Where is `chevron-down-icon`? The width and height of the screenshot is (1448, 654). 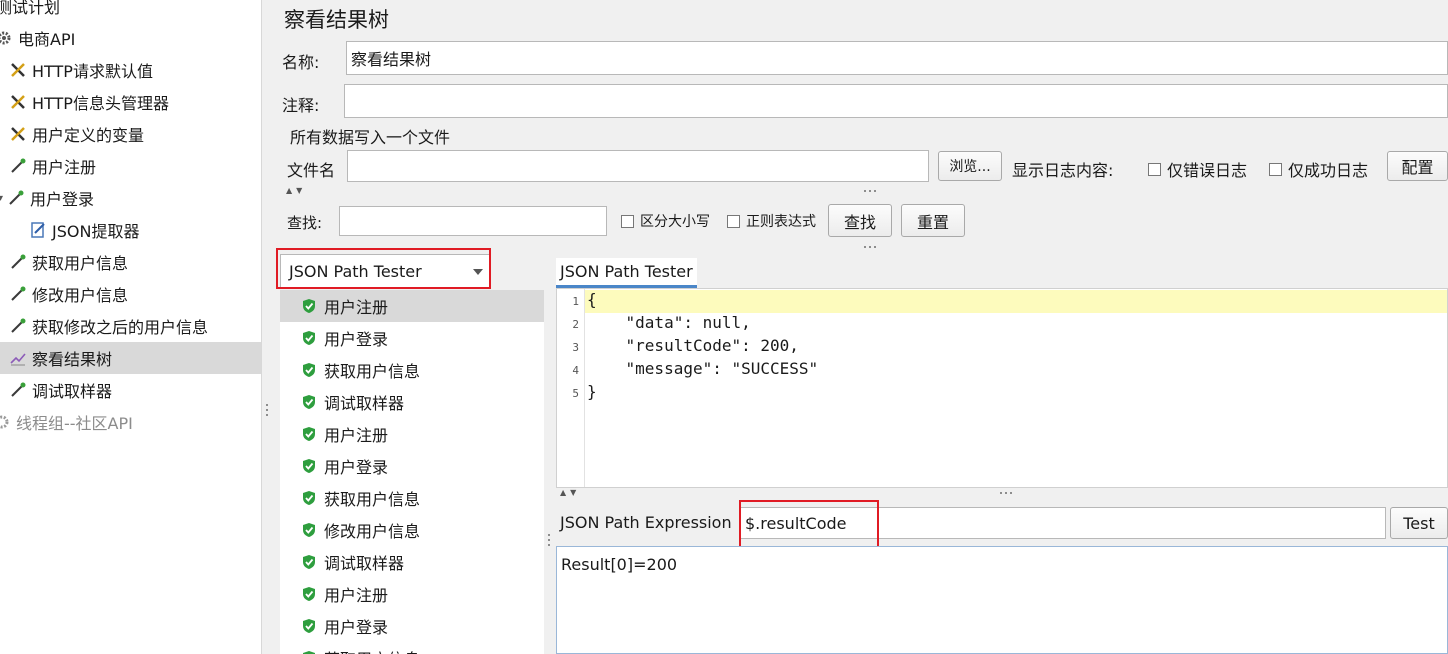 chevron-down-icon is located at coordinates (478, 272).